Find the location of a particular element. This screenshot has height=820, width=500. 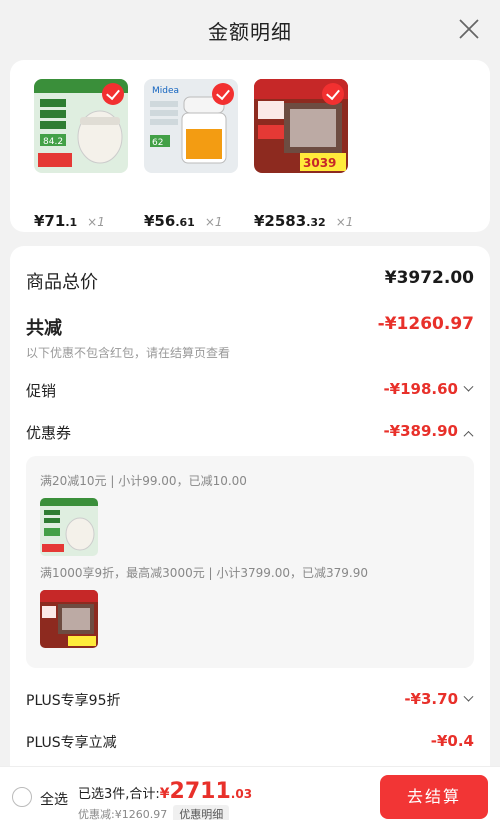

plus-direct-label: PLUS专享立减 is located at coordinates (71, 743).